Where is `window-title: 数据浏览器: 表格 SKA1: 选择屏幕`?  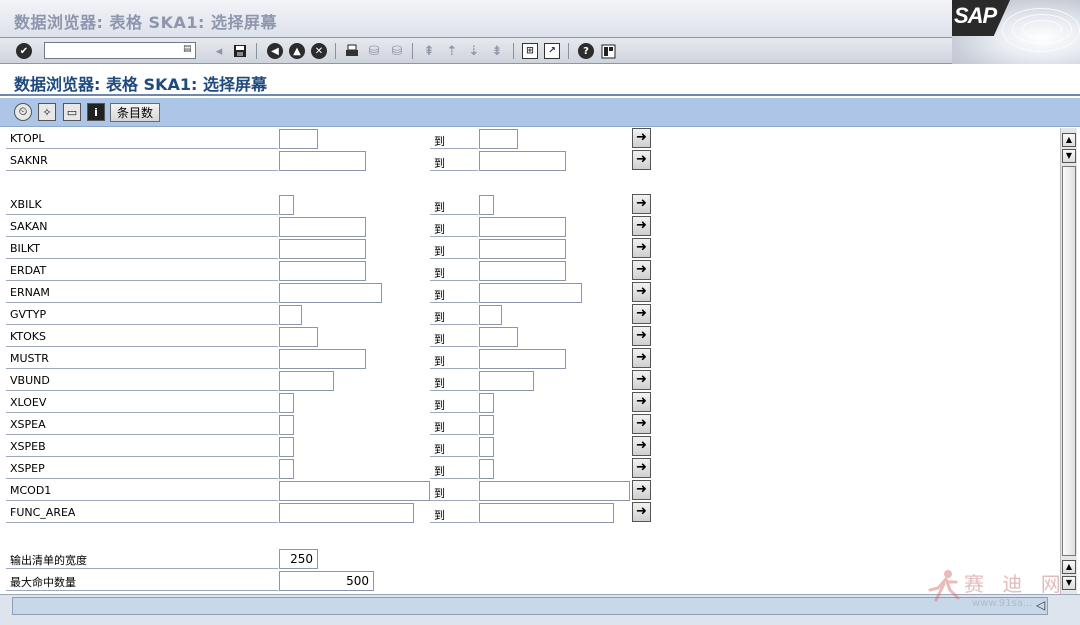
window-title: 数据浏览器: 表格 SKA1: 选择屏幕 is located at coordinates (145, 22).